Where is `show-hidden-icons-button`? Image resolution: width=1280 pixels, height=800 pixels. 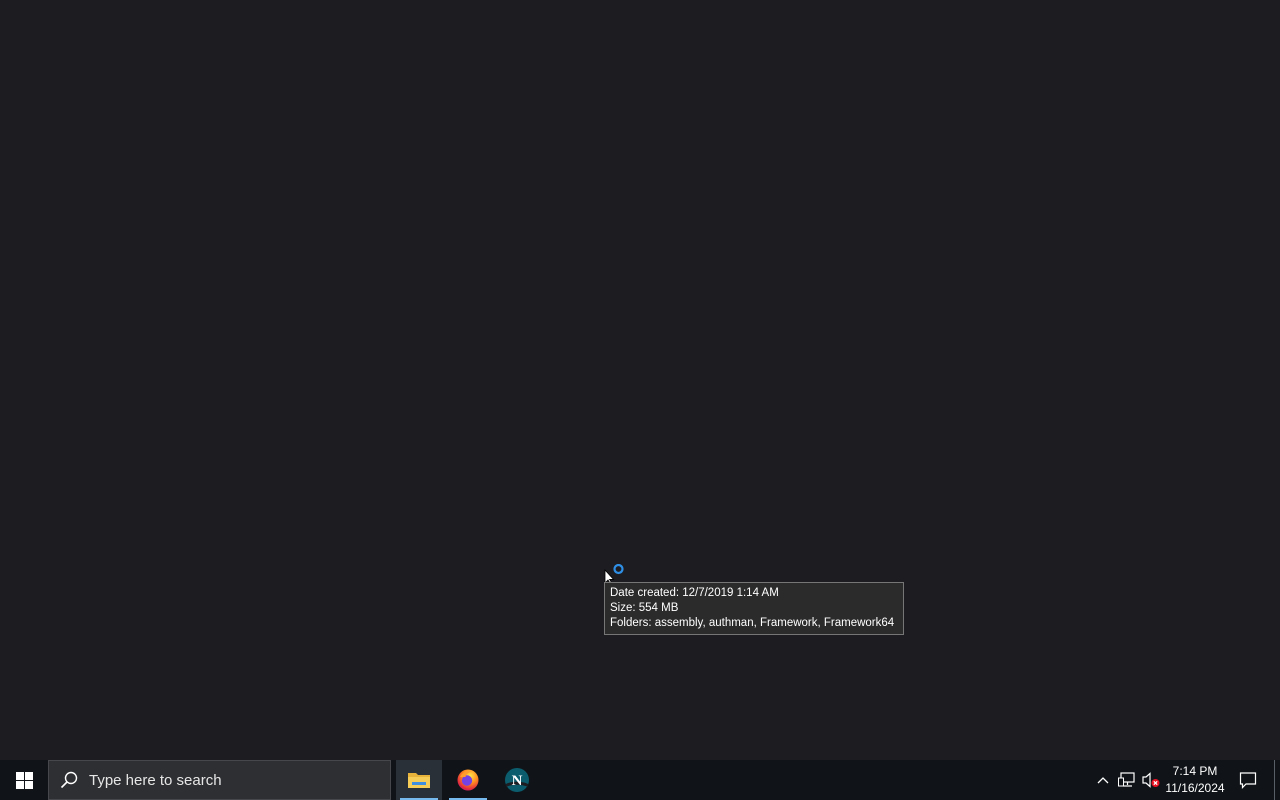
show-hidden-icons-button is located at coordinates (1103, 780).